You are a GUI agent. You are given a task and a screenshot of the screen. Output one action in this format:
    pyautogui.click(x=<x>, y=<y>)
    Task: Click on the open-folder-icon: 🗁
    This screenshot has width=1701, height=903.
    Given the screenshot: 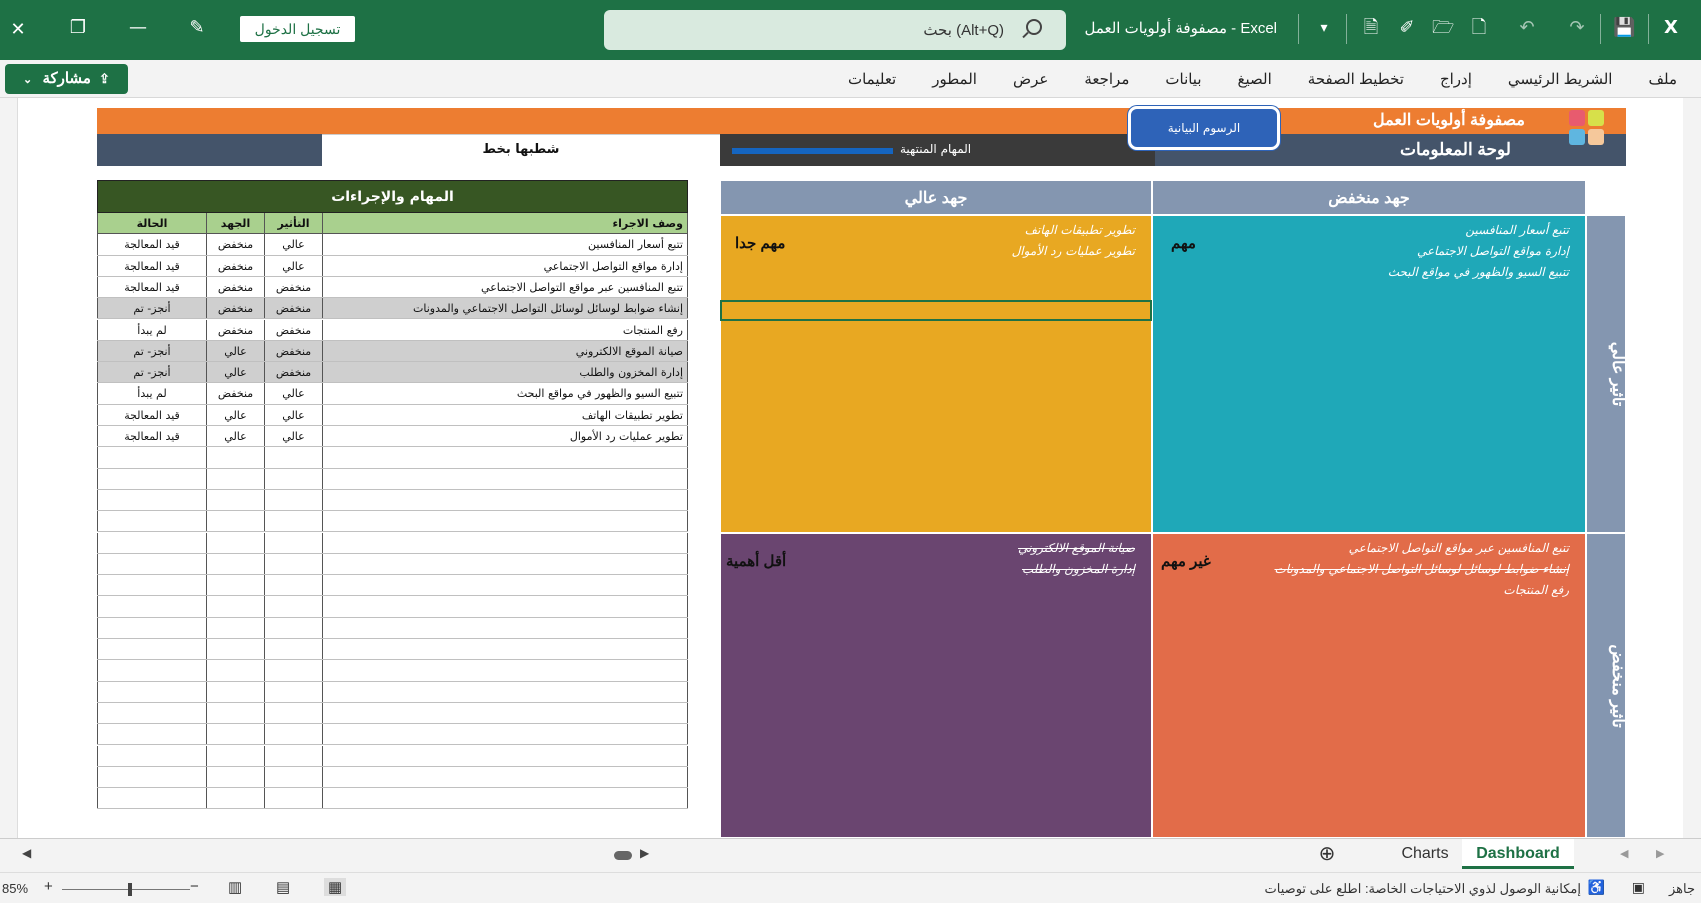 What is the action you would take?
    pyautogui.click(x=1443, y=28)
    